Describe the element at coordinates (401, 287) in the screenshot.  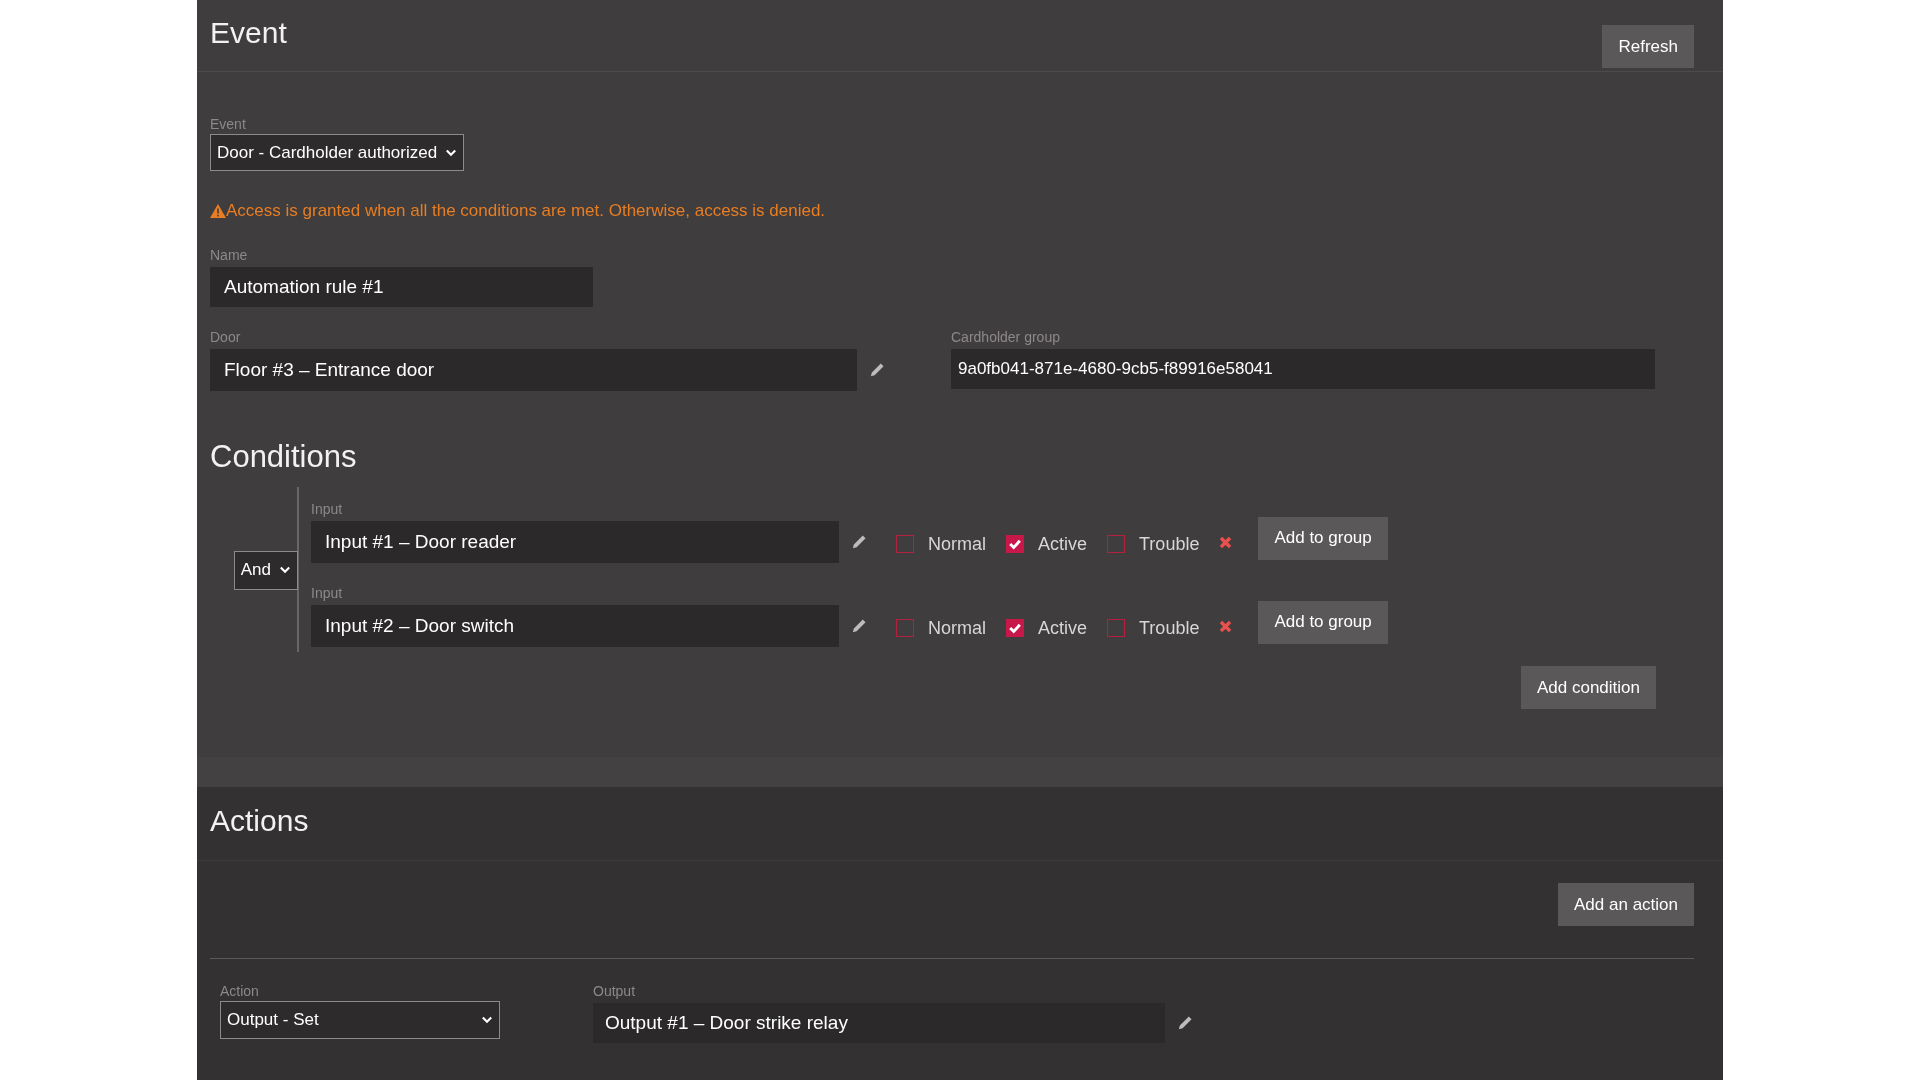
I see `input-field: Automation rule #1` at that location.